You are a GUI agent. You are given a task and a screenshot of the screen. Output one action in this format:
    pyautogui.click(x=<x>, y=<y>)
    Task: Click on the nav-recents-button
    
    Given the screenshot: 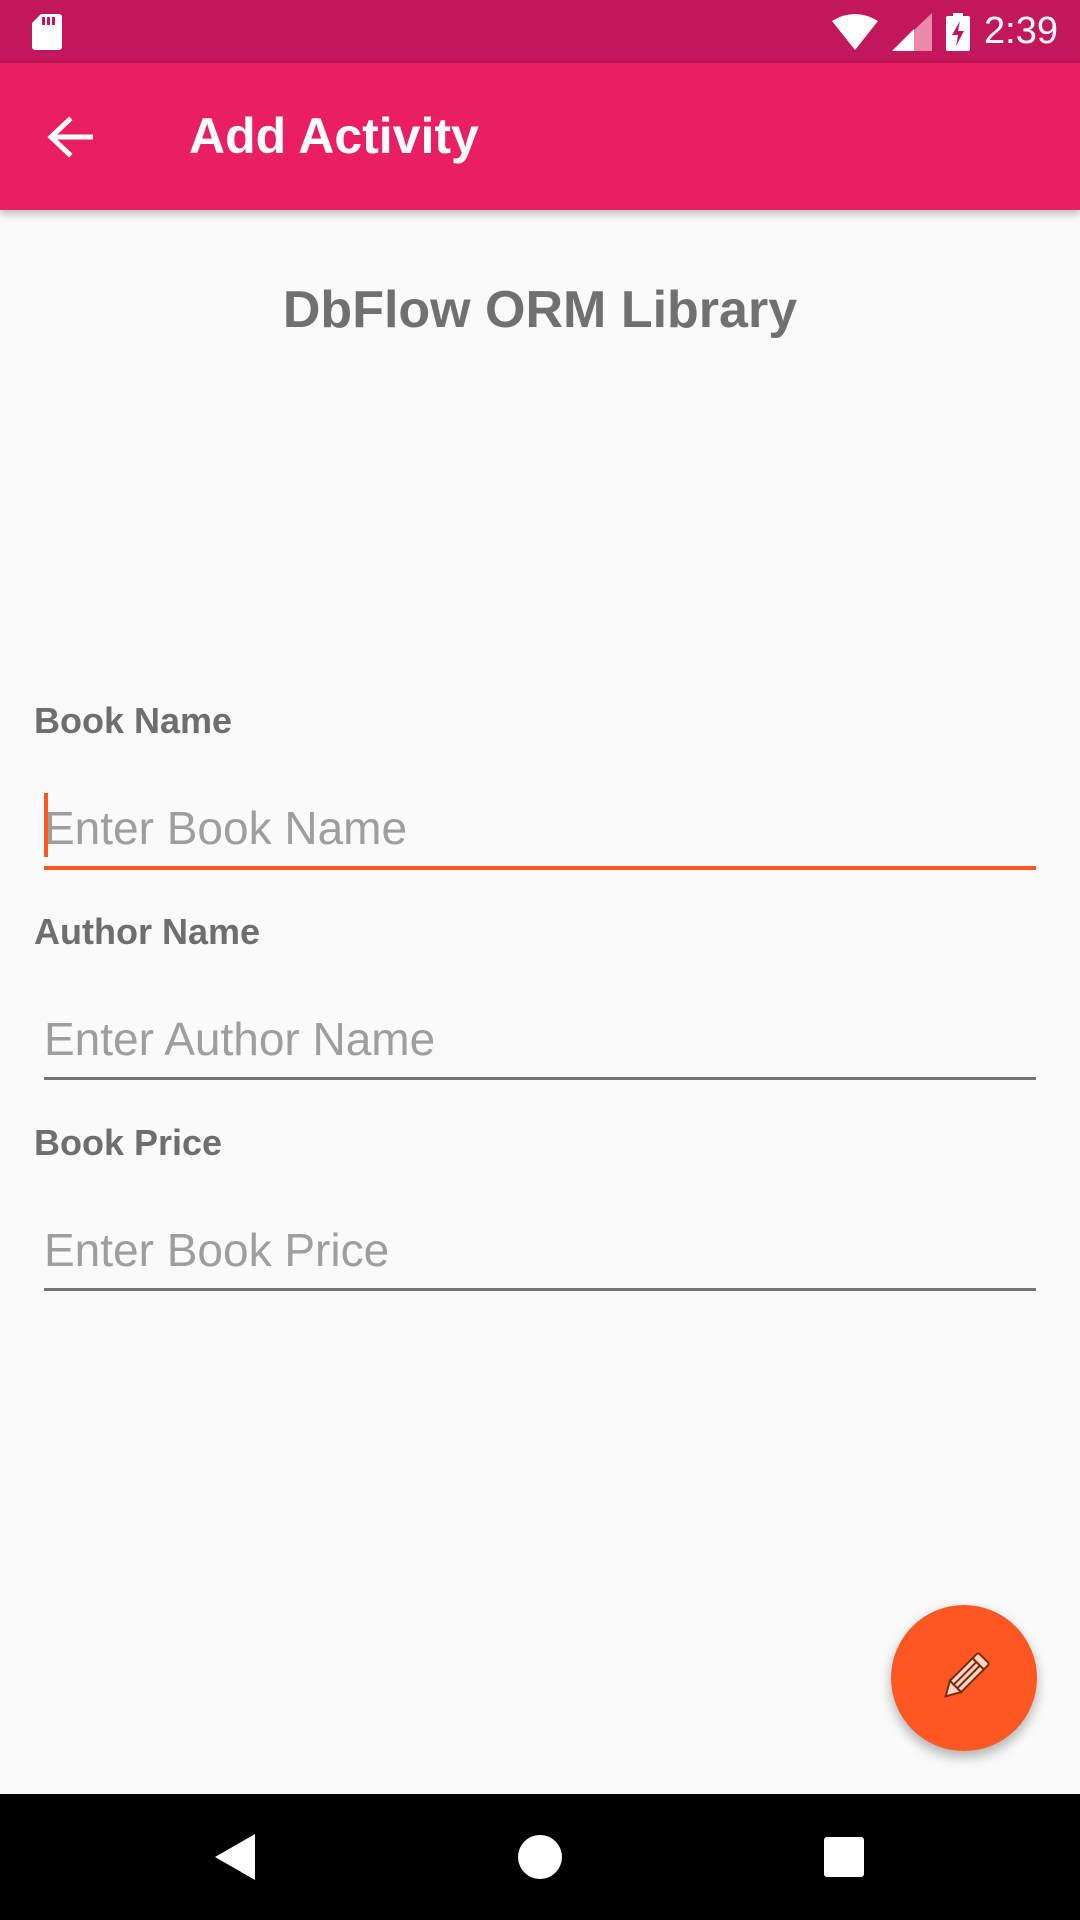 What is the action you would take?
    pyautogui.click(x=844, y=1857)
    